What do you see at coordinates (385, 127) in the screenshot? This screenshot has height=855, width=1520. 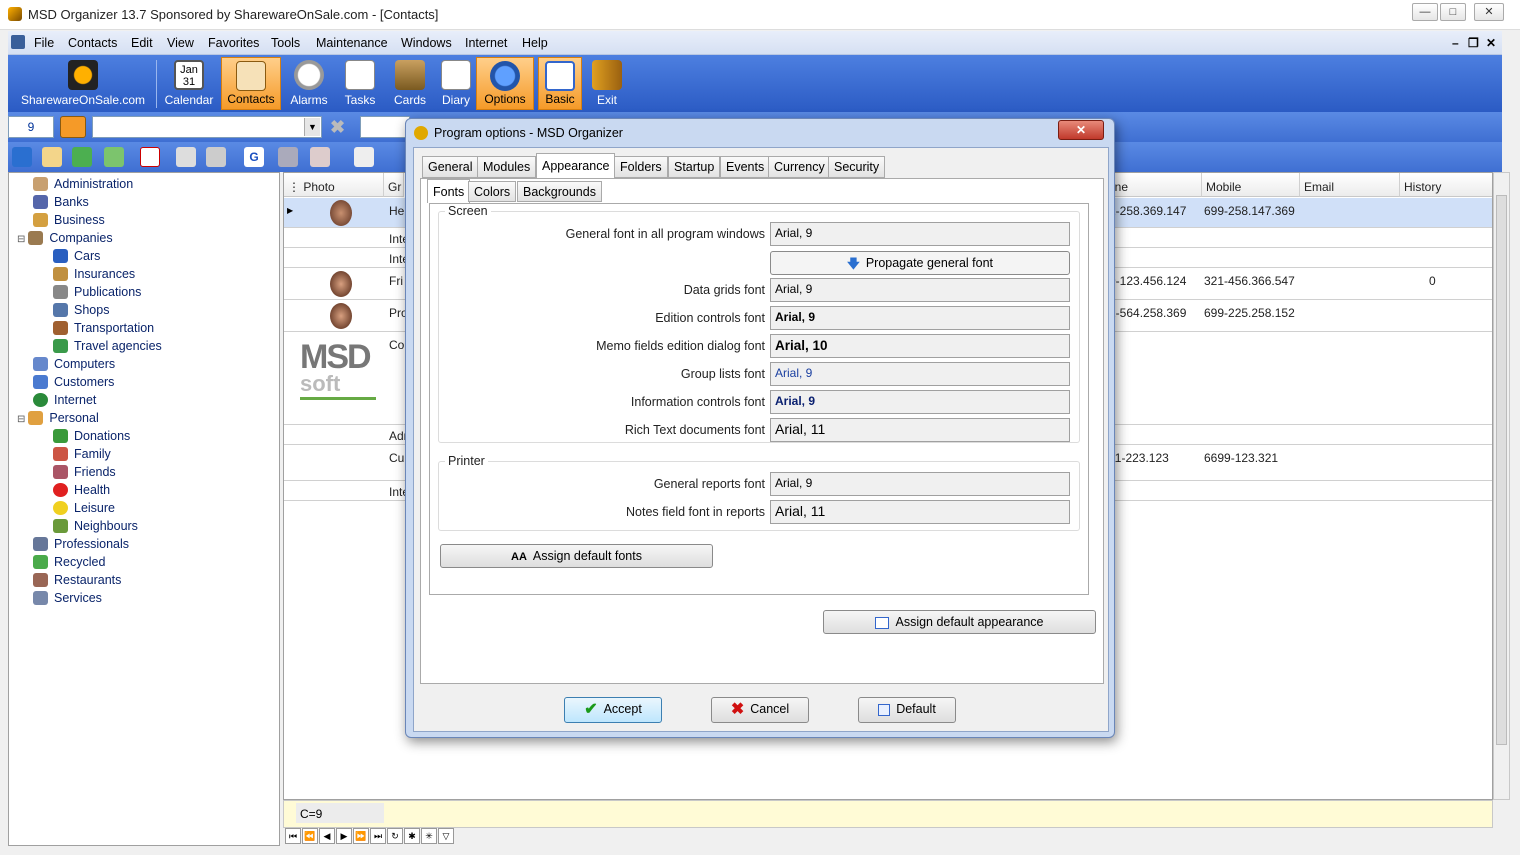 I see `quick-find-input` at bounding box center [385, 127].